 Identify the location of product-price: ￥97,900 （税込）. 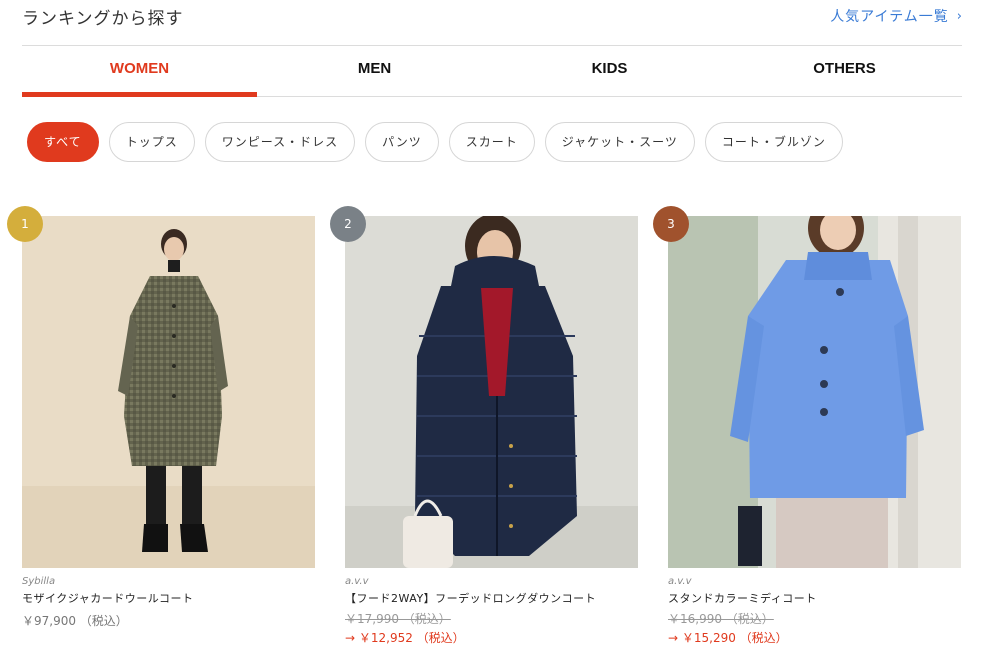
(75, 621).